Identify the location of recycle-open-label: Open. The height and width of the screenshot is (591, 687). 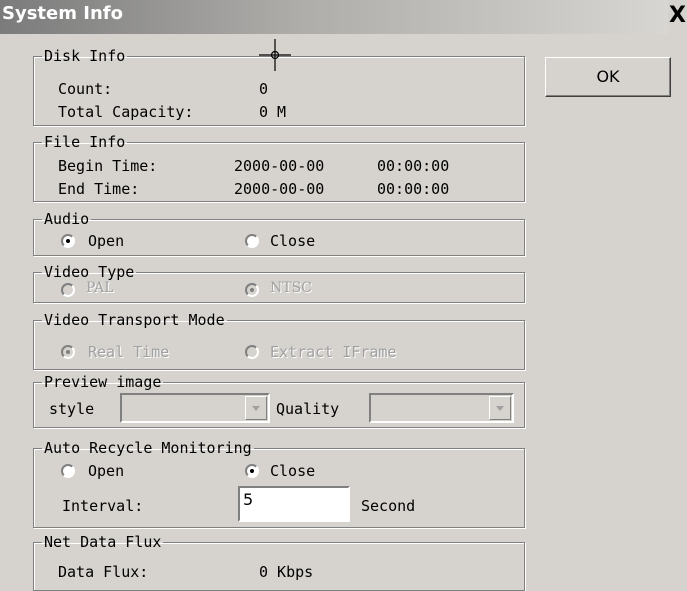
(106, 471).